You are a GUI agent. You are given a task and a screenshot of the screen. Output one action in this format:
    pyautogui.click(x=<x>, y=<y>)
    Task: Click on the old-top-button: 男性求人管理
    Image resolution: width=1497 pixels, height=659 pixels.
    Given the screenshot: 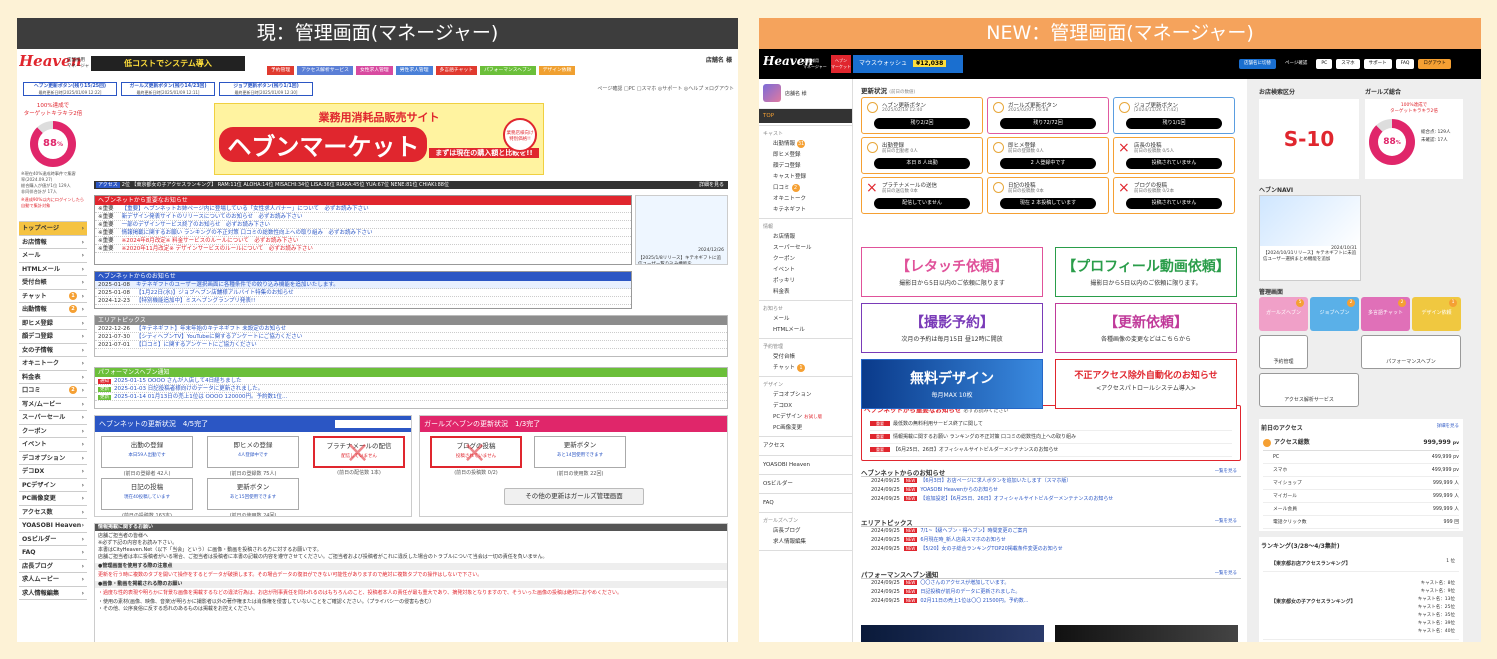 What is the action you would take?
    pyautogui.click(x=414, y=70)
    